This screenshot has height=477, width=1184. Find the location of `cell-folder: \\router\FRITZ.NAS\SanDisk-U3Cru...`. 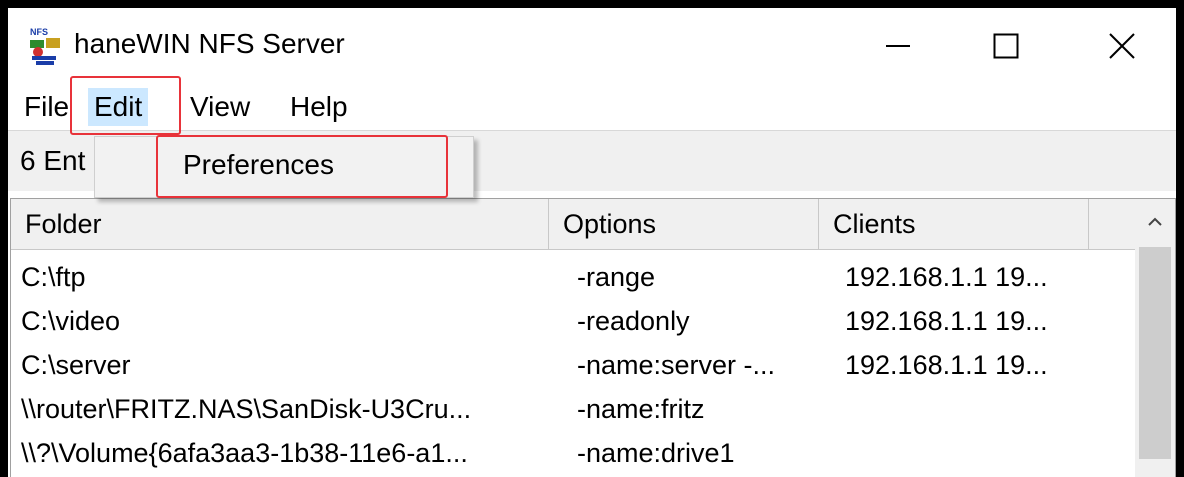

cell-folder: \\router\FRITZ.NAS\SanDisk-U3Cru... is located at coordinates (246, 409).